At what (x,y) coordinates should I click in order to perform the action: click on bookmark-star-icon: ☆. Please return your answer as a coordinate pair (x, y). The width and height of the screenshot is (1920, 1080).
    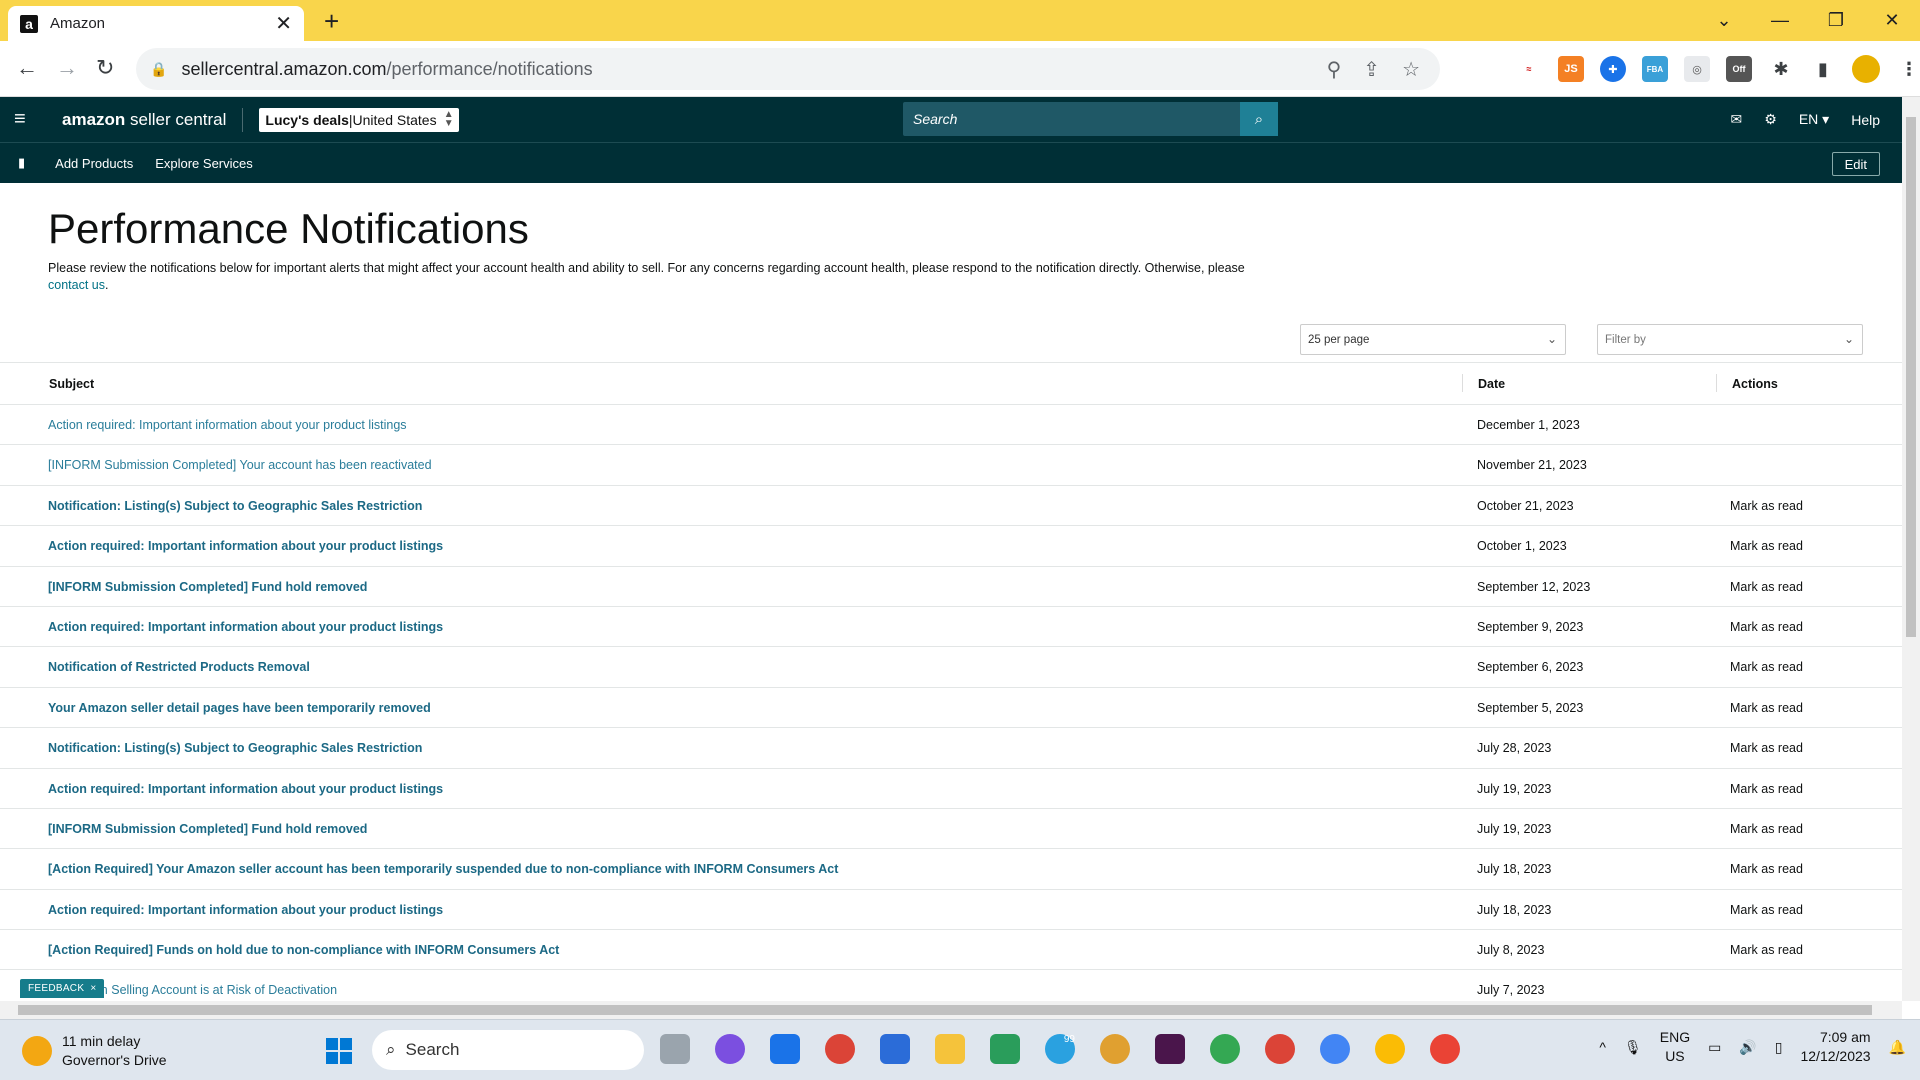
    Looking at the image, I should click on (1411, 69).